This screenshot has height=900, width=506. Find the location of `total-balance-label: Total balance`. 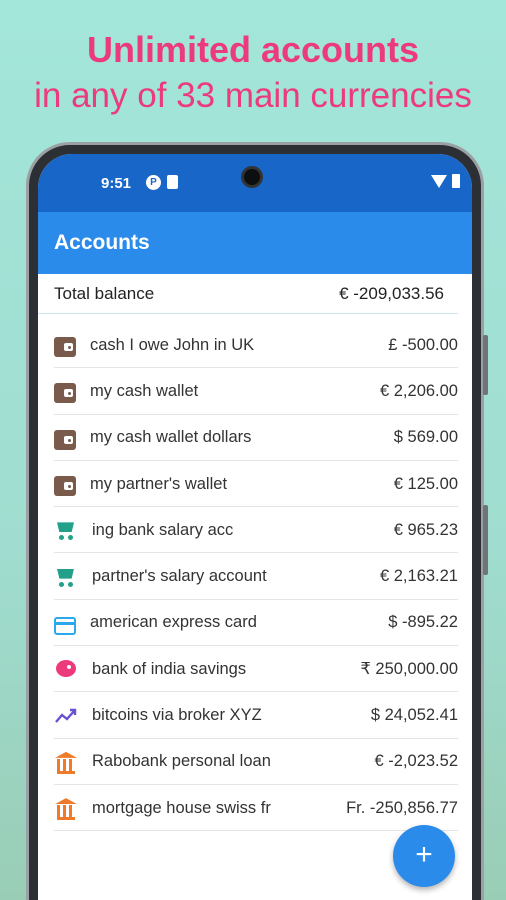

total-balance-label: Total balance is located at coordinates (104, 293).